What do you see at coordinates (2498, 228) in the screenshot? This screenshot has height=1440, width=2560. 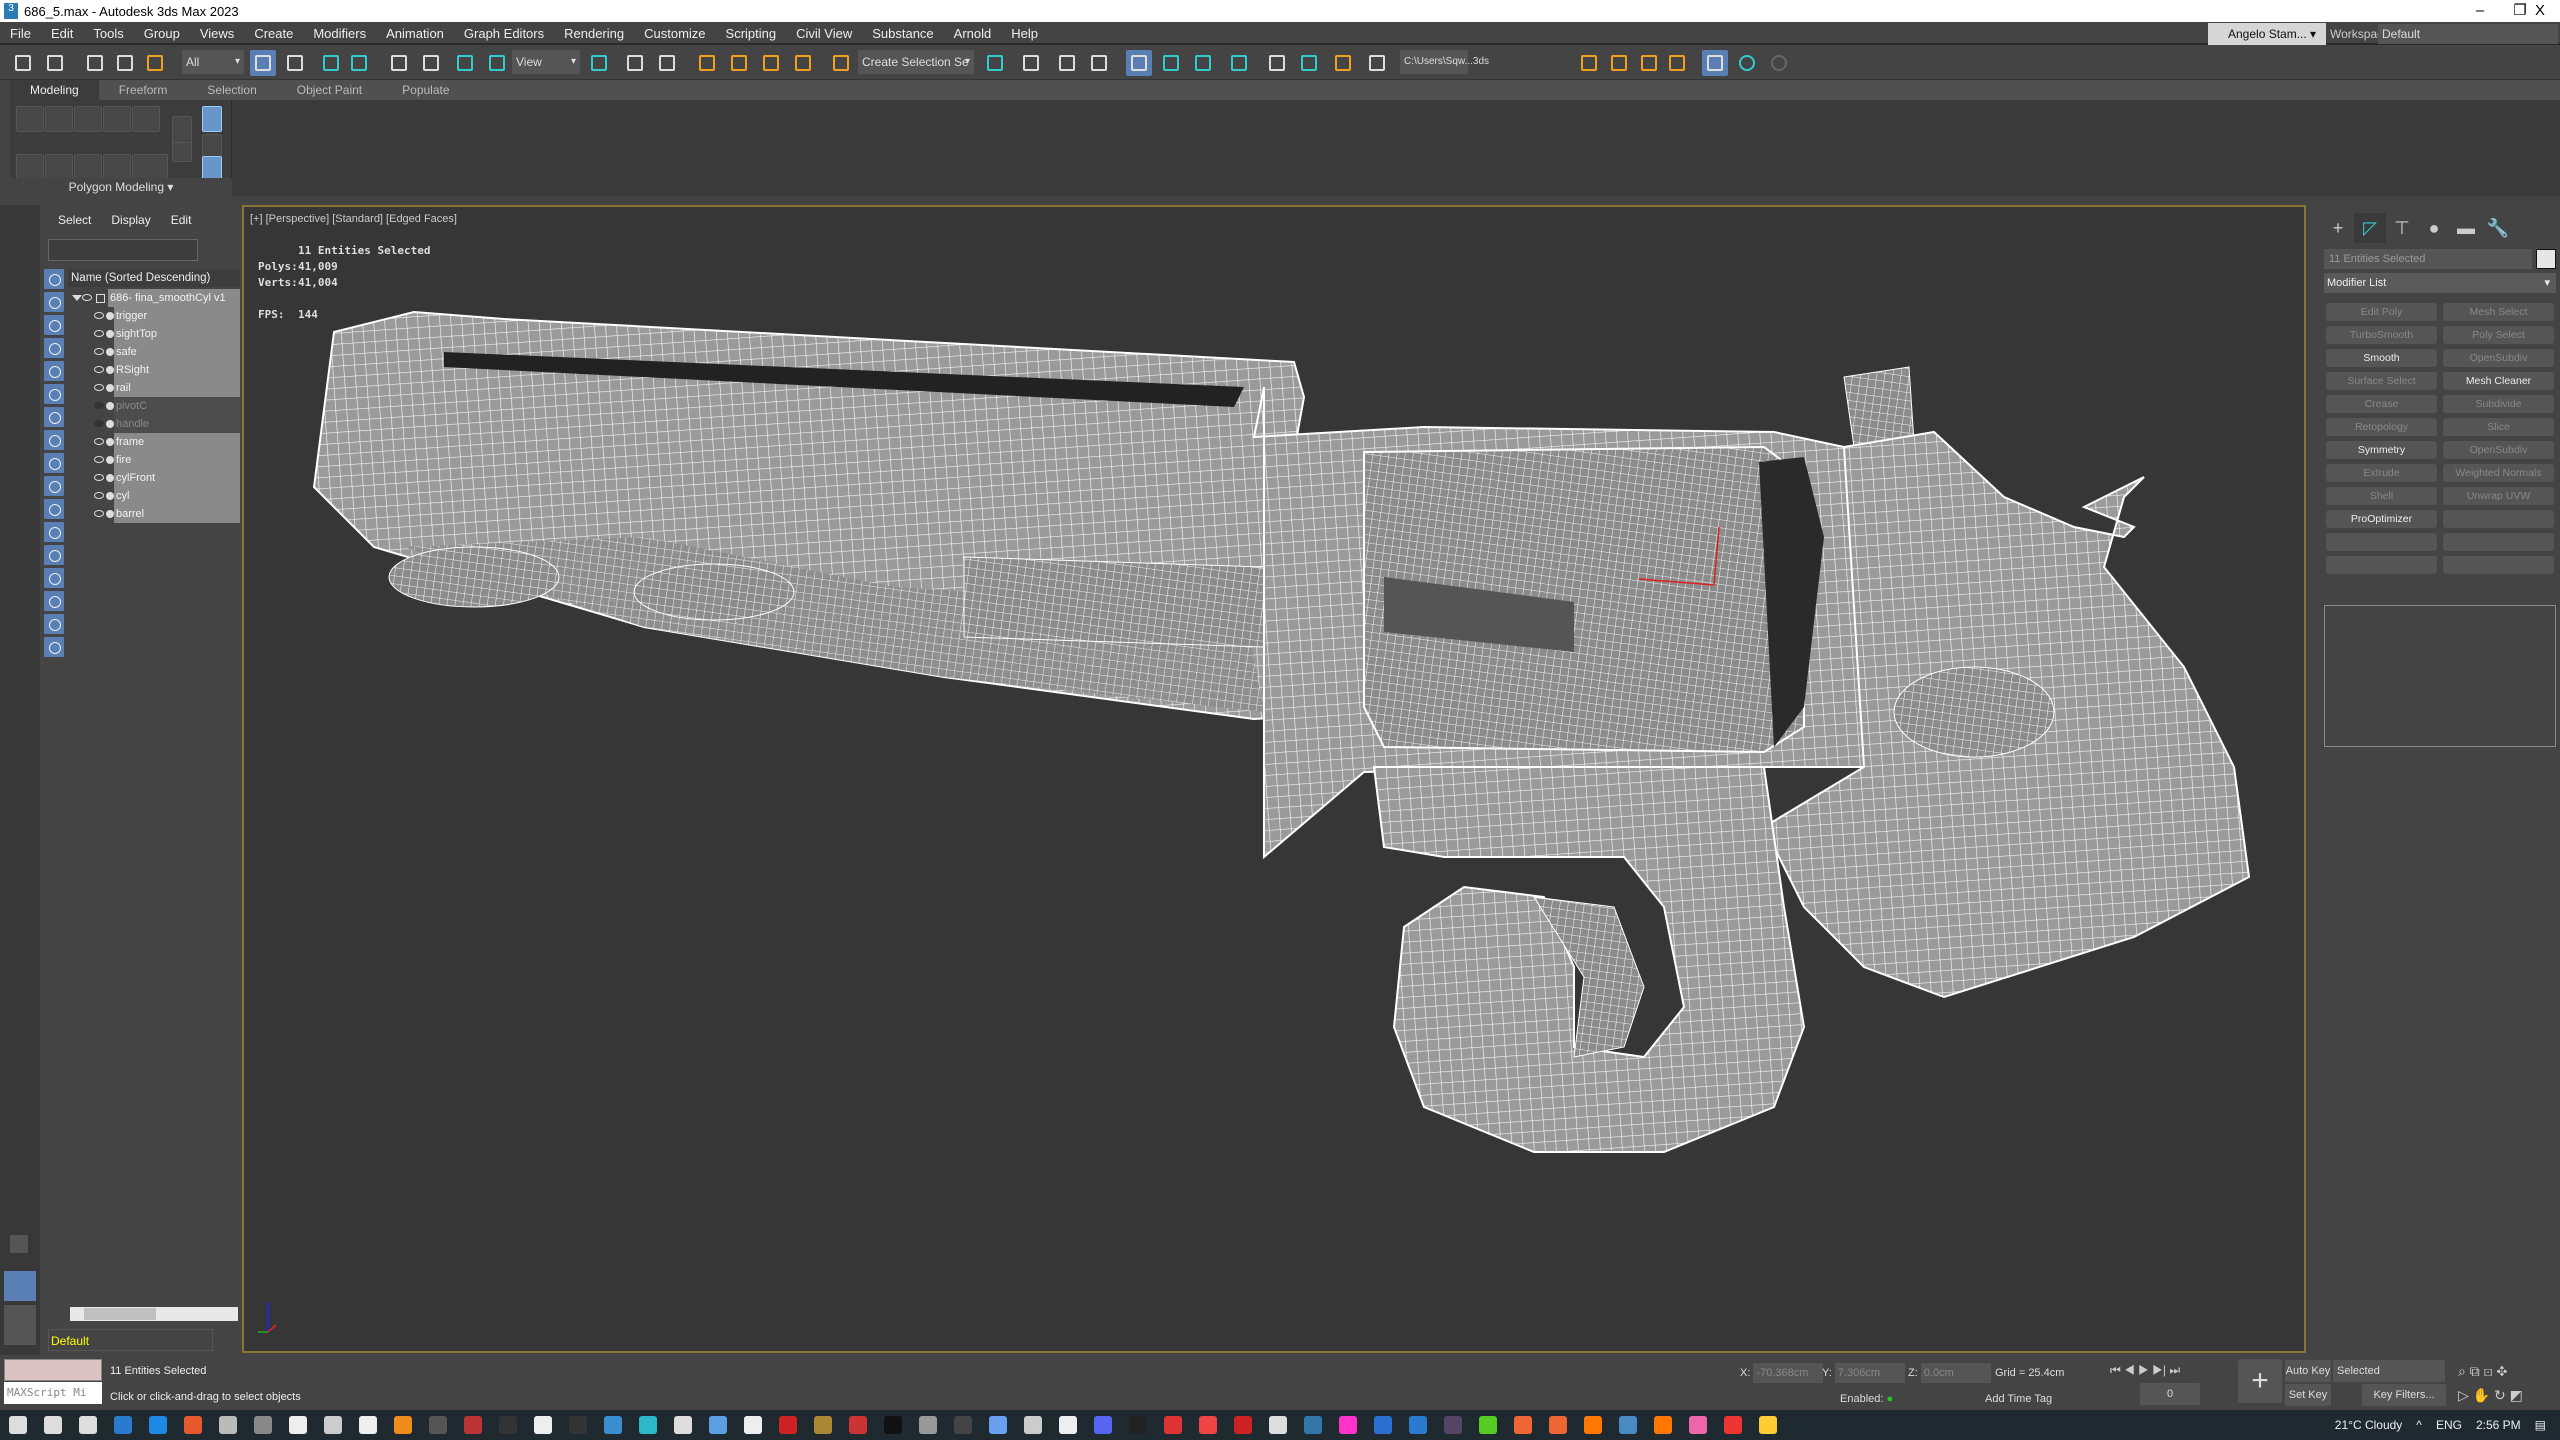 I see `utilities-tab-wrench-icon: 🔧` at bounding box center [2498, 228].